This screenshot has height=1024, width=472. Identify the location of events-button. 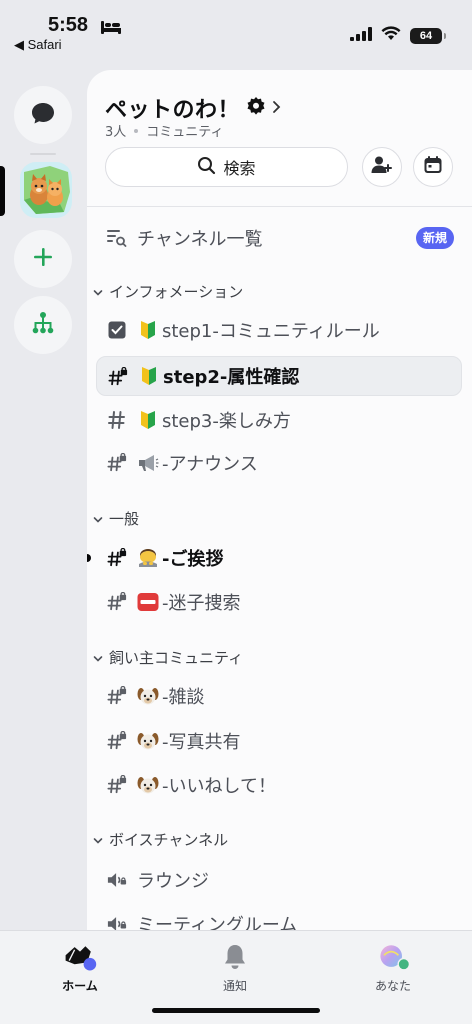
(433, 167).